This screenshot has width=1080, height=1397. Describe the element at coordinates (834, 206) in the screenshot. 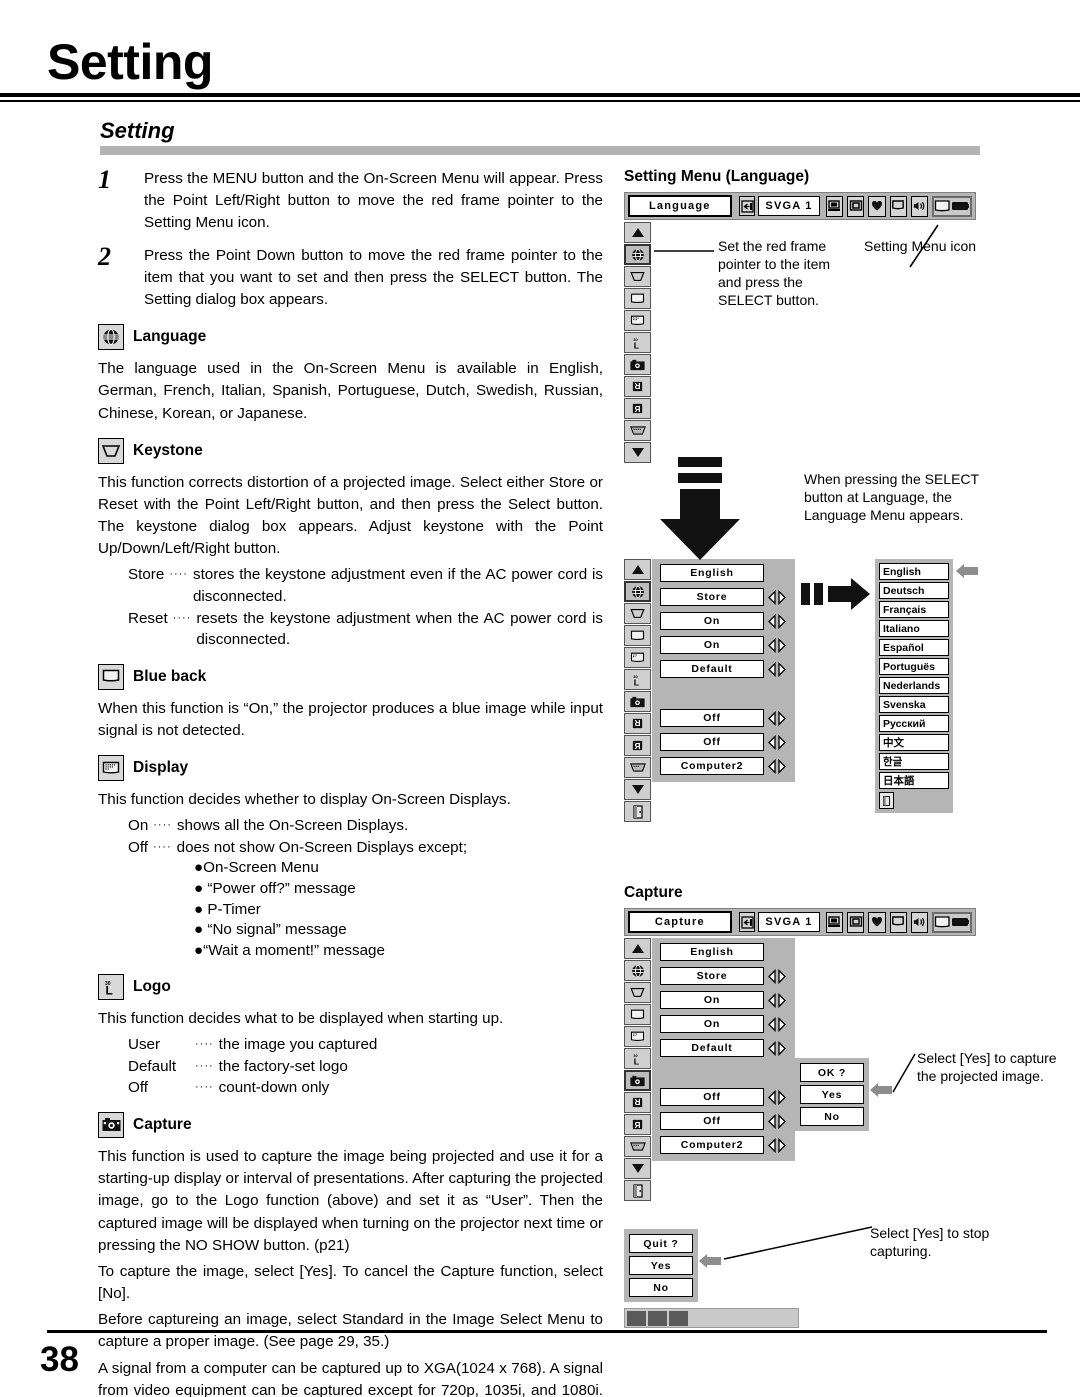

I see `computer-icon` at that location.